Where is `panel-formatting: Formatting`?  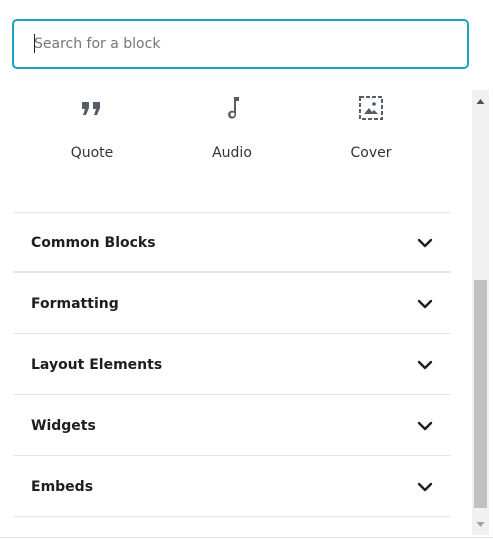 panel-formatting: Formatting is located at coordinates (232, 304).